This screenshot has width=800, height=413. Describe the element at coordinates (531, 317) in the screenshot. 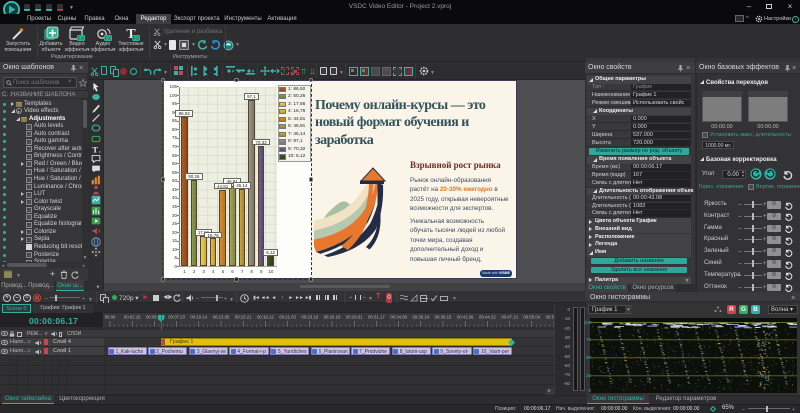

I see `svg-text: 00:50.04` at that location.